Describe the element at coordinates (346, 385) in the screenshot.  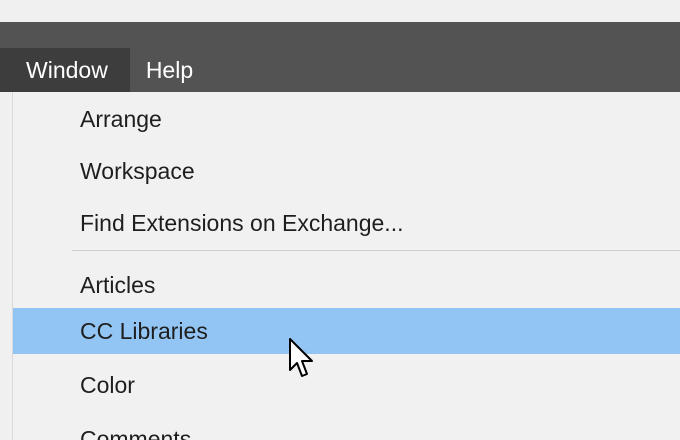
I see `menu-item-color: Color` at that location.